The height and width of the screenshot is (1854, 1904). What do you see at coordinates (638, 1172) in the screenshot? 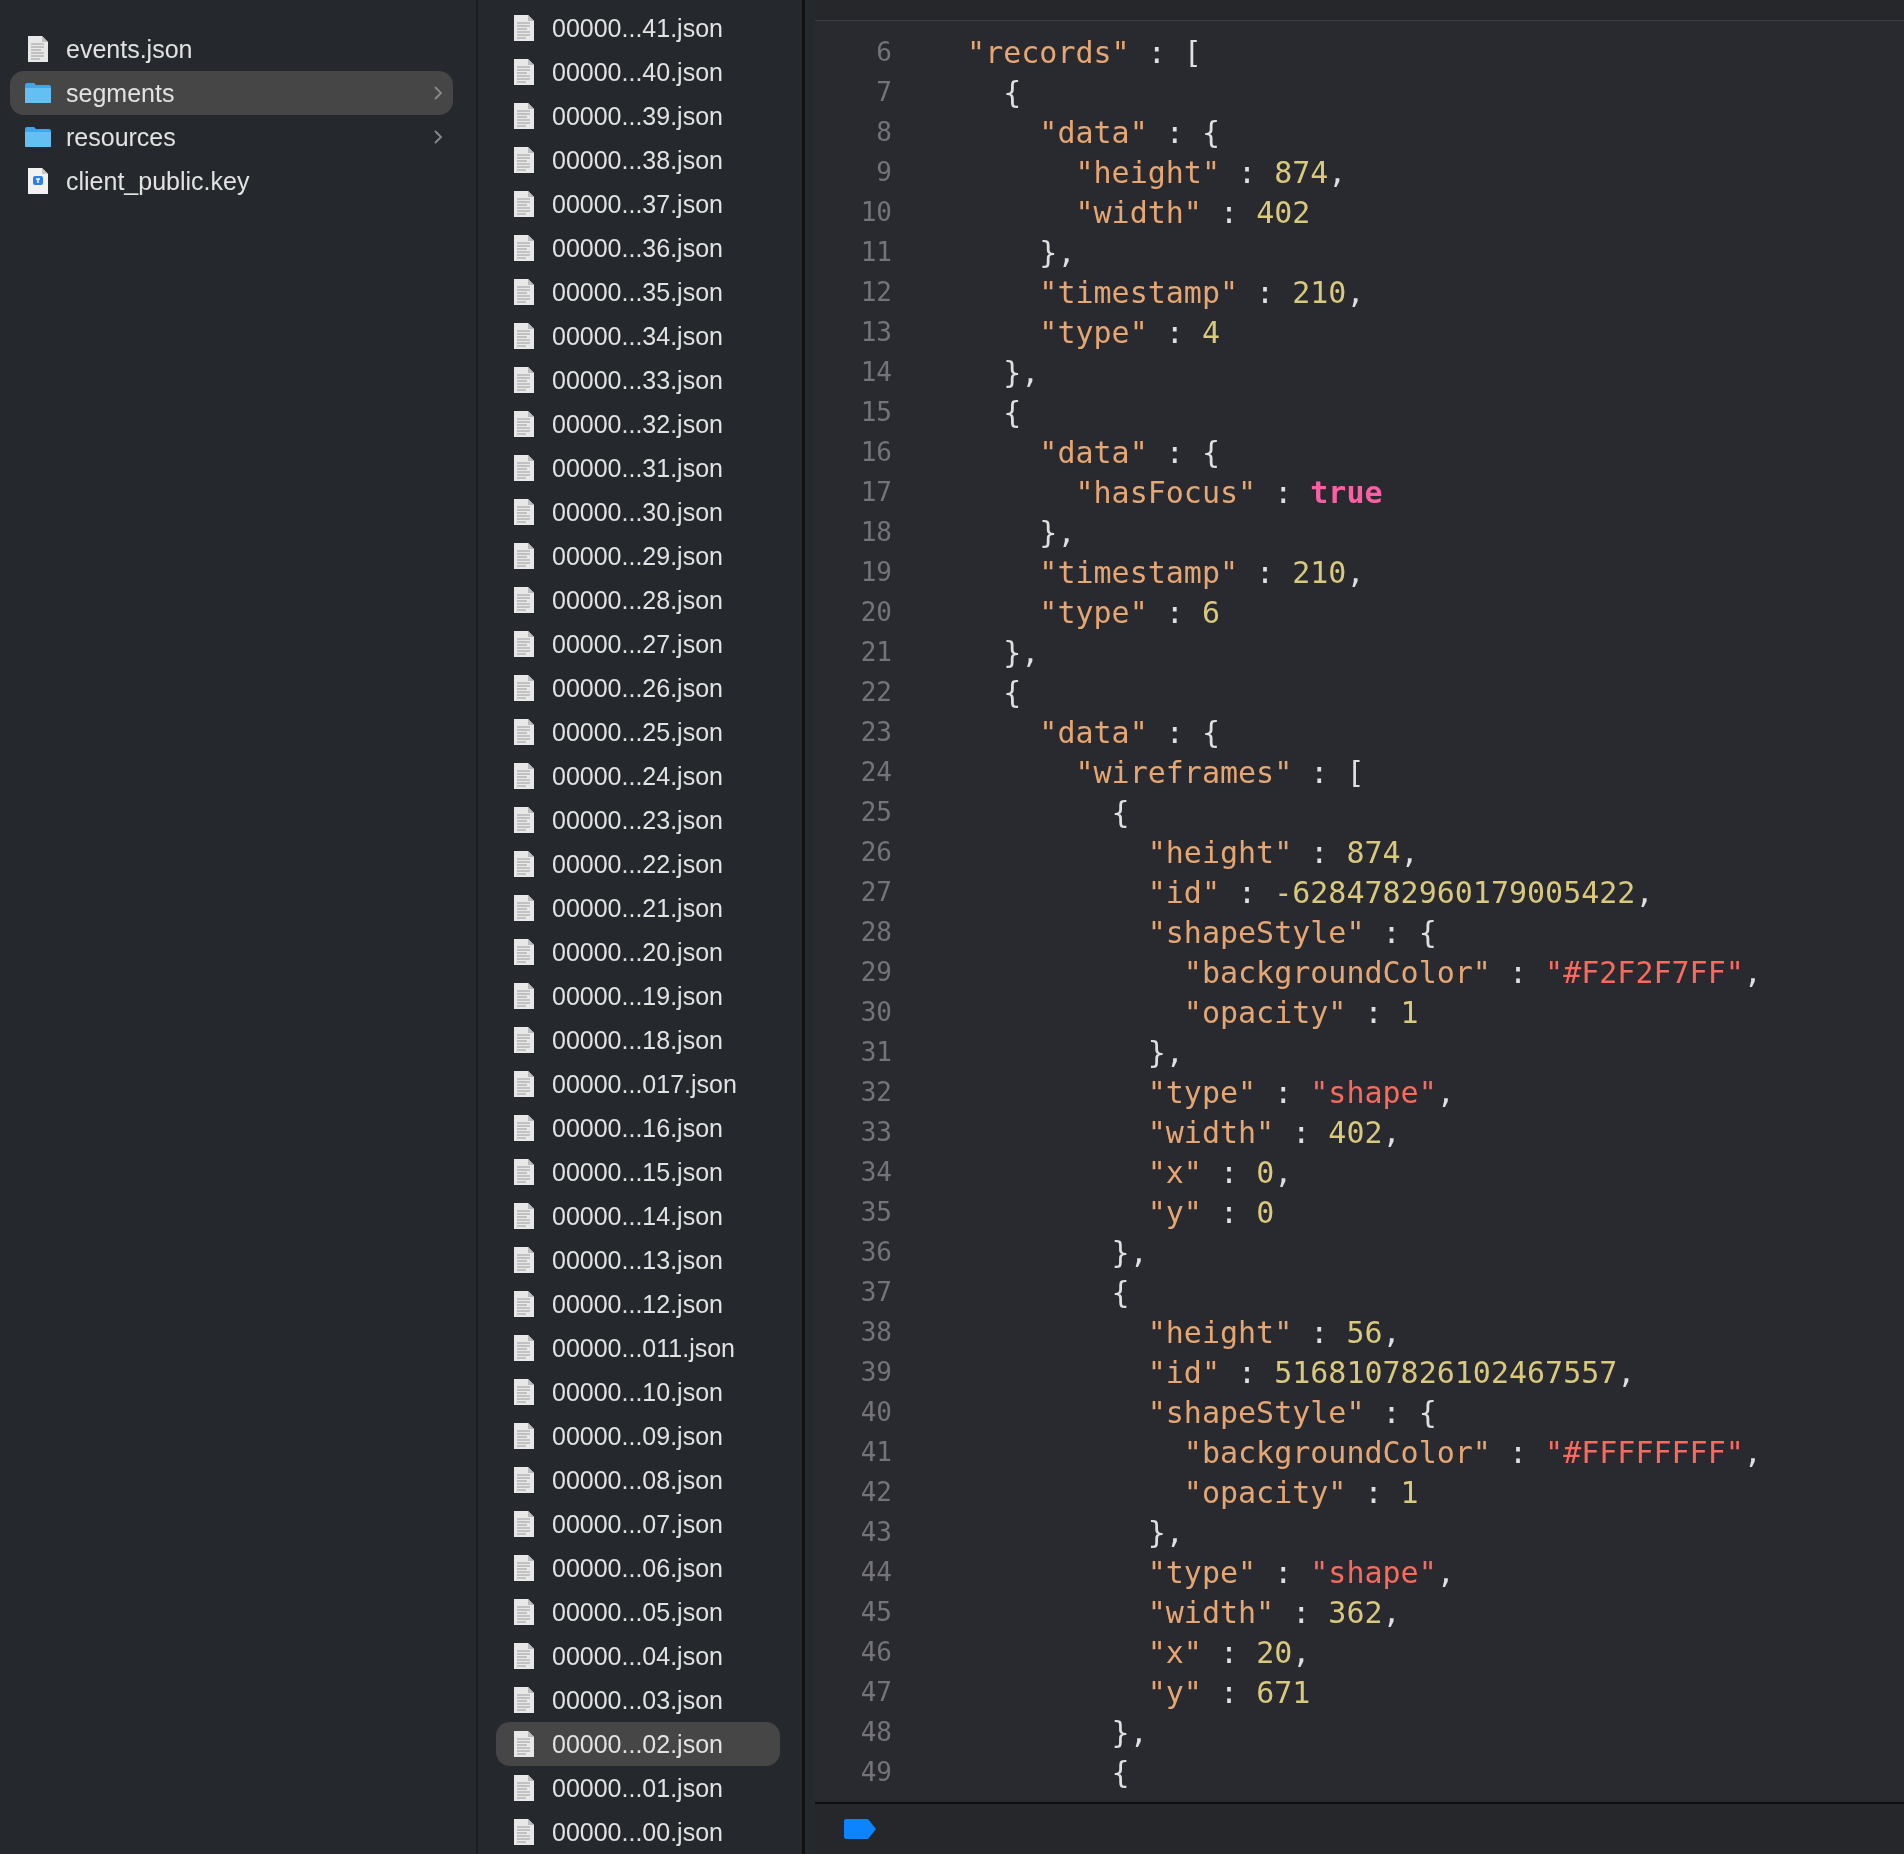
I see `file-item: 00000...15.json` at bounding box center [638, 1172].